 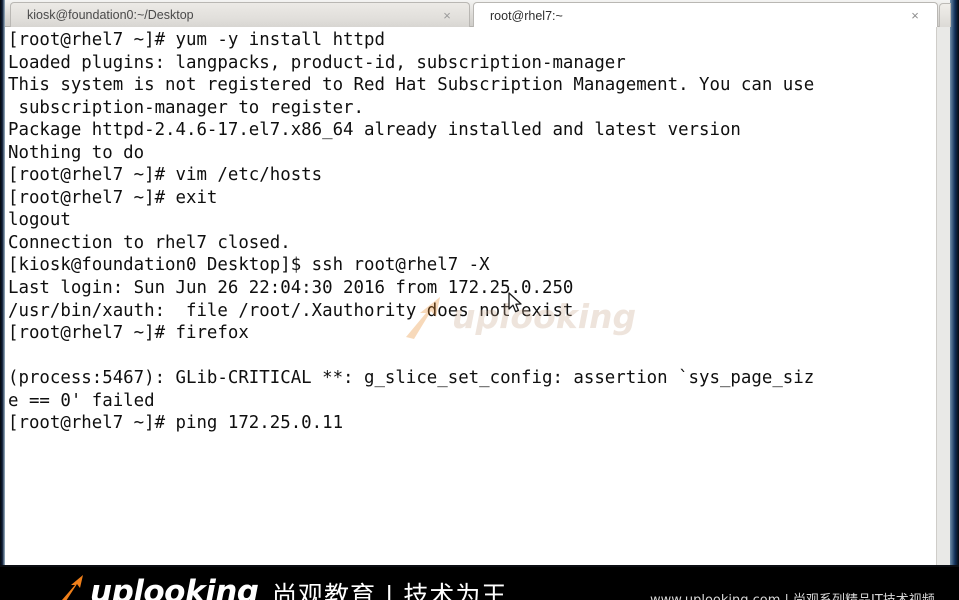 What do you see at coordinates (945, 15) in the screenshot?
I see `tab-overflow-sliver` at bounding box center [945, 15].